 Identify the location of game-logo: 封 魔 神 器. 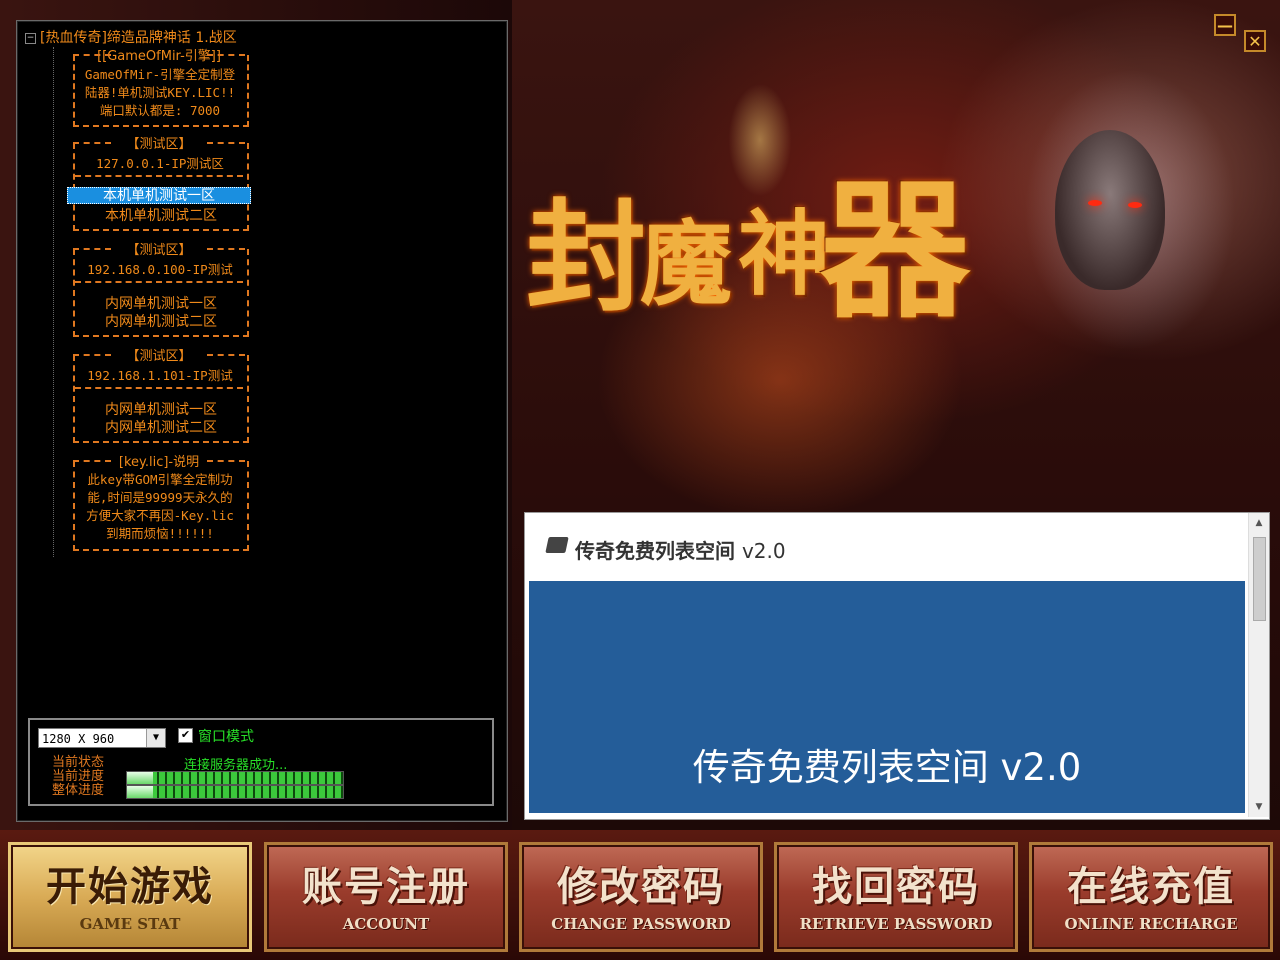
(755, 239).